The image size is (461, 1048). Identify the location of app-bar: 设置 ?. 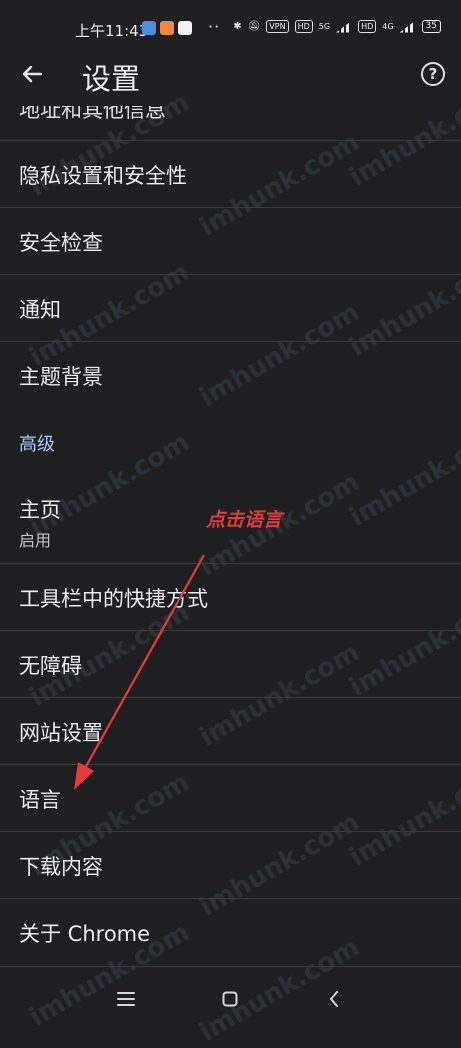
(230, 75).